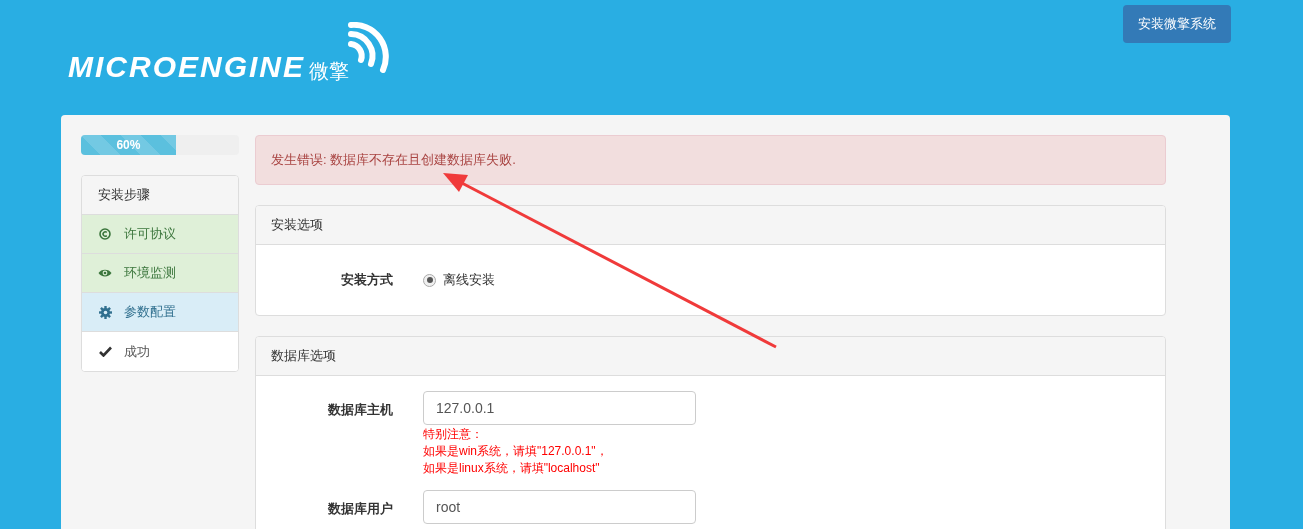  I want to click on check-icon, so click(105, 351).